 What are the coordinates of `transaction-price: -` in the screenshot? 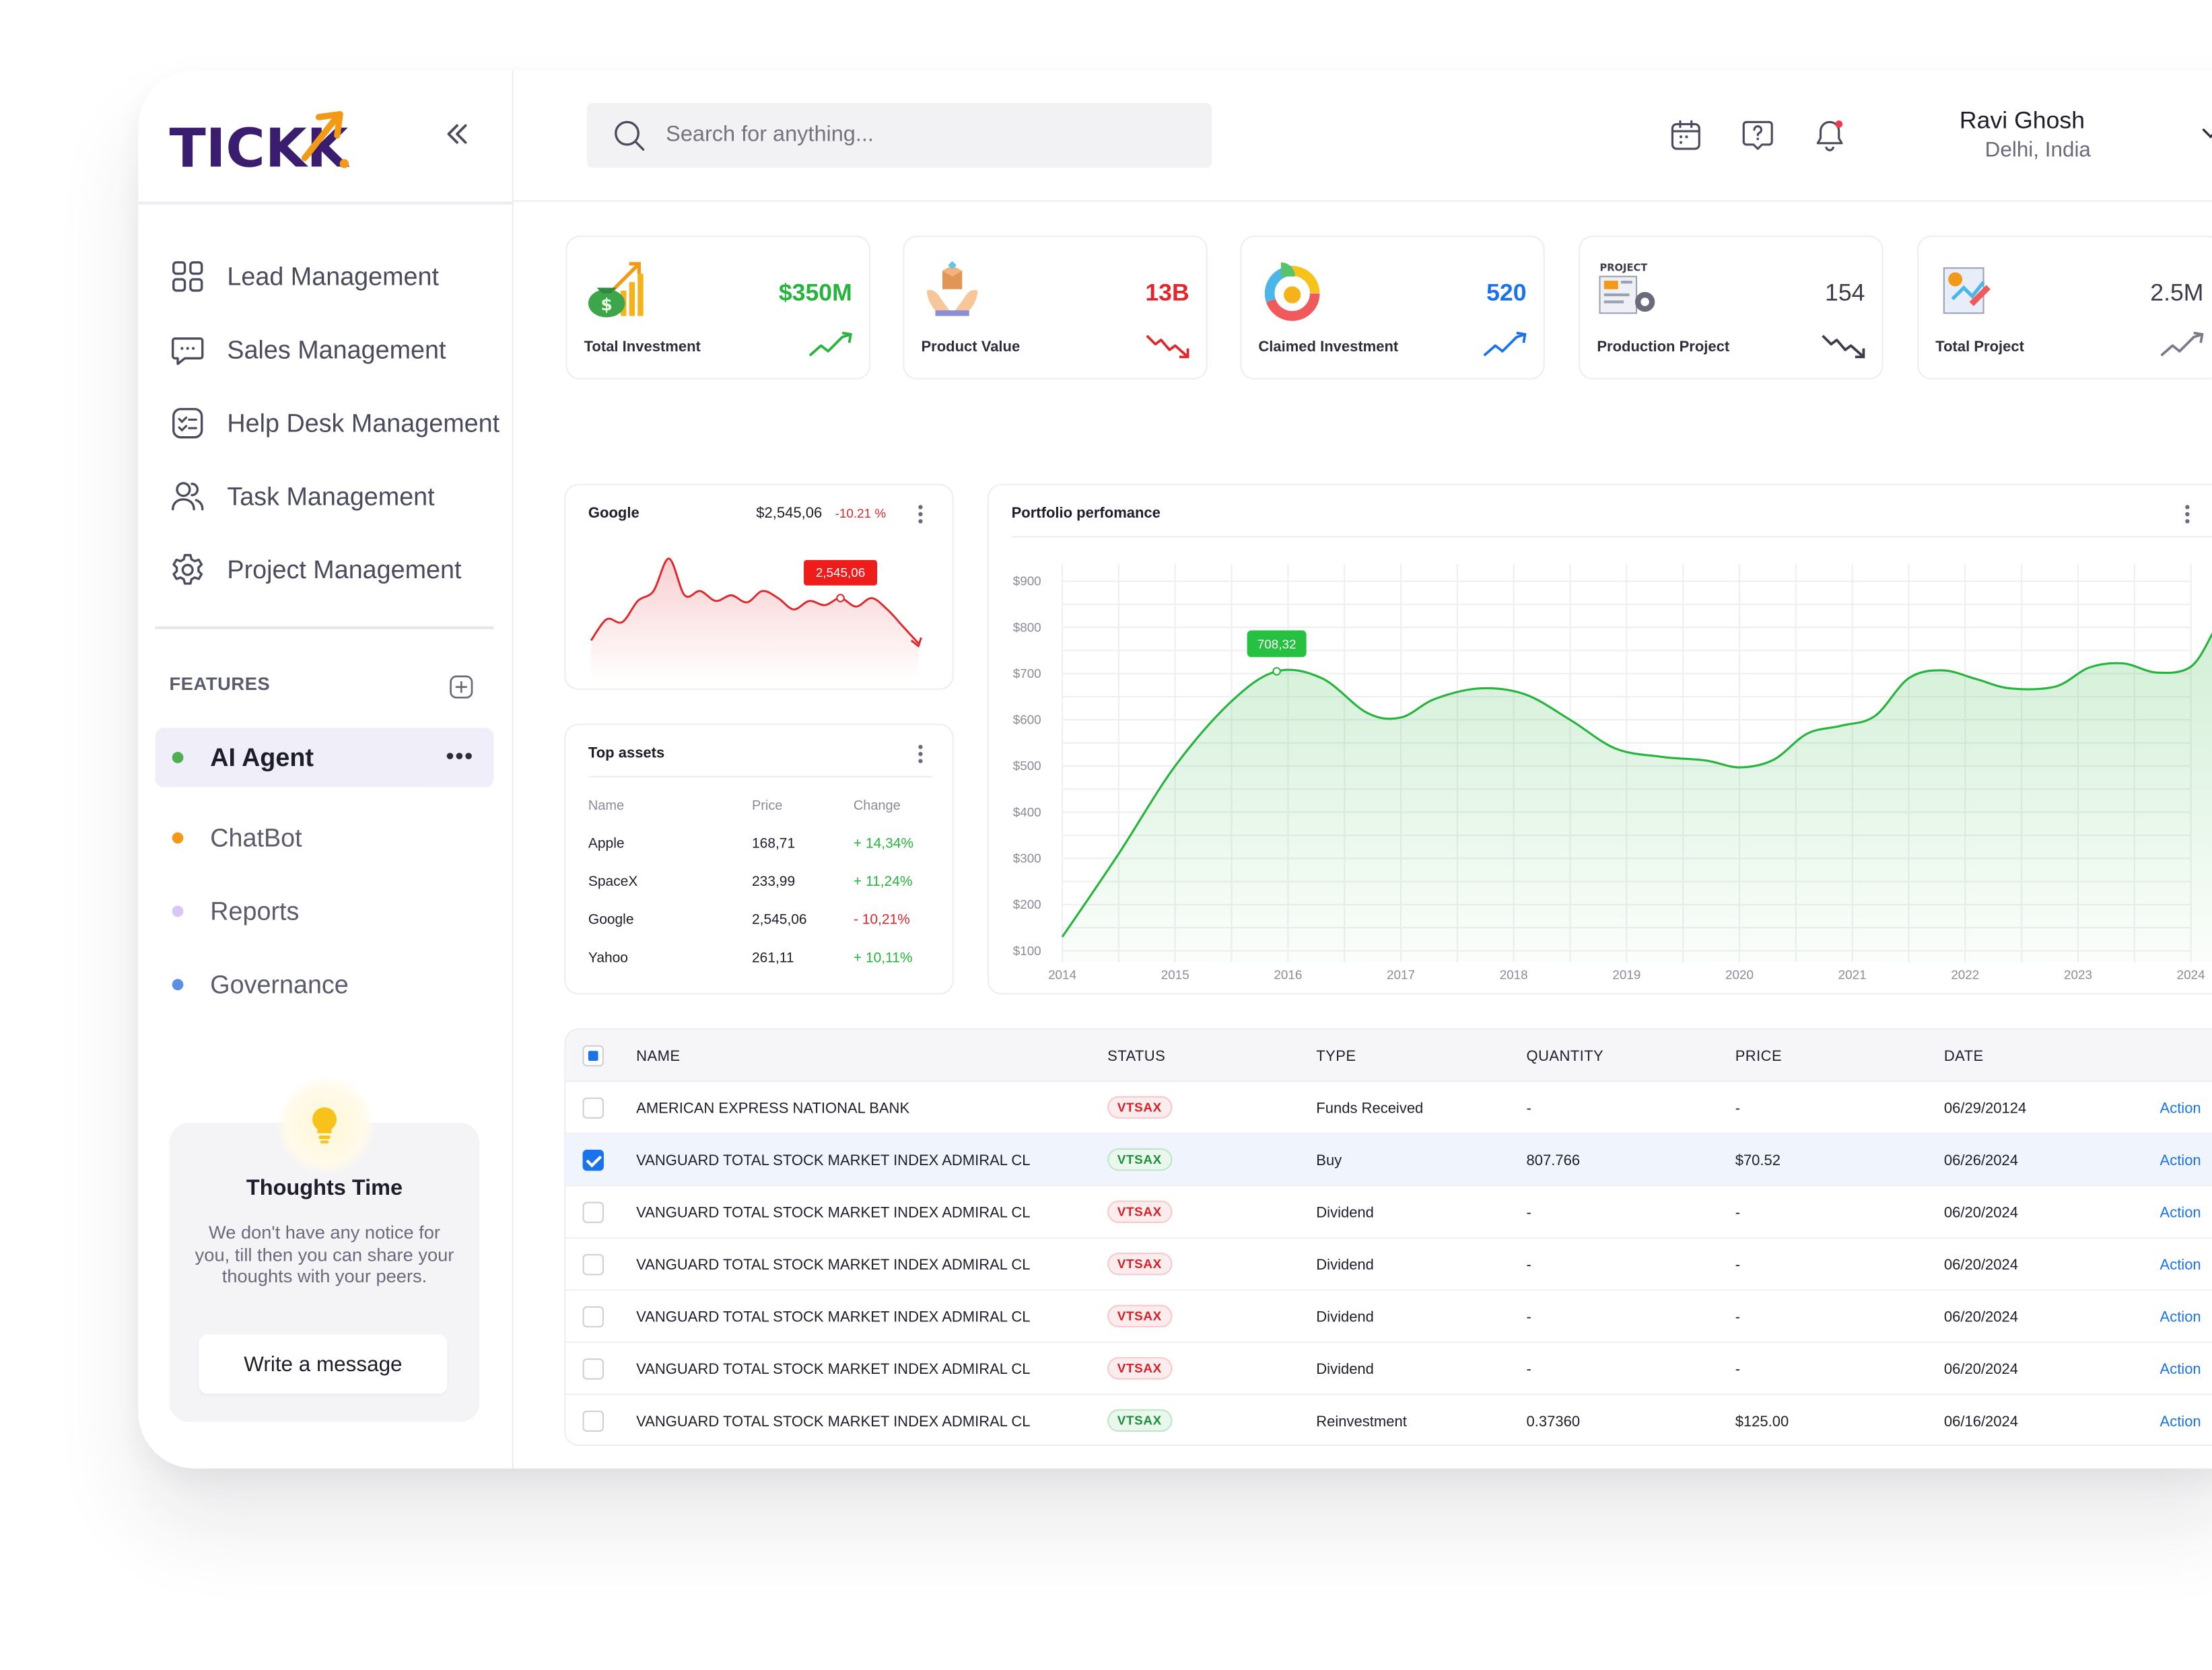 It's located at (1738, 1318).